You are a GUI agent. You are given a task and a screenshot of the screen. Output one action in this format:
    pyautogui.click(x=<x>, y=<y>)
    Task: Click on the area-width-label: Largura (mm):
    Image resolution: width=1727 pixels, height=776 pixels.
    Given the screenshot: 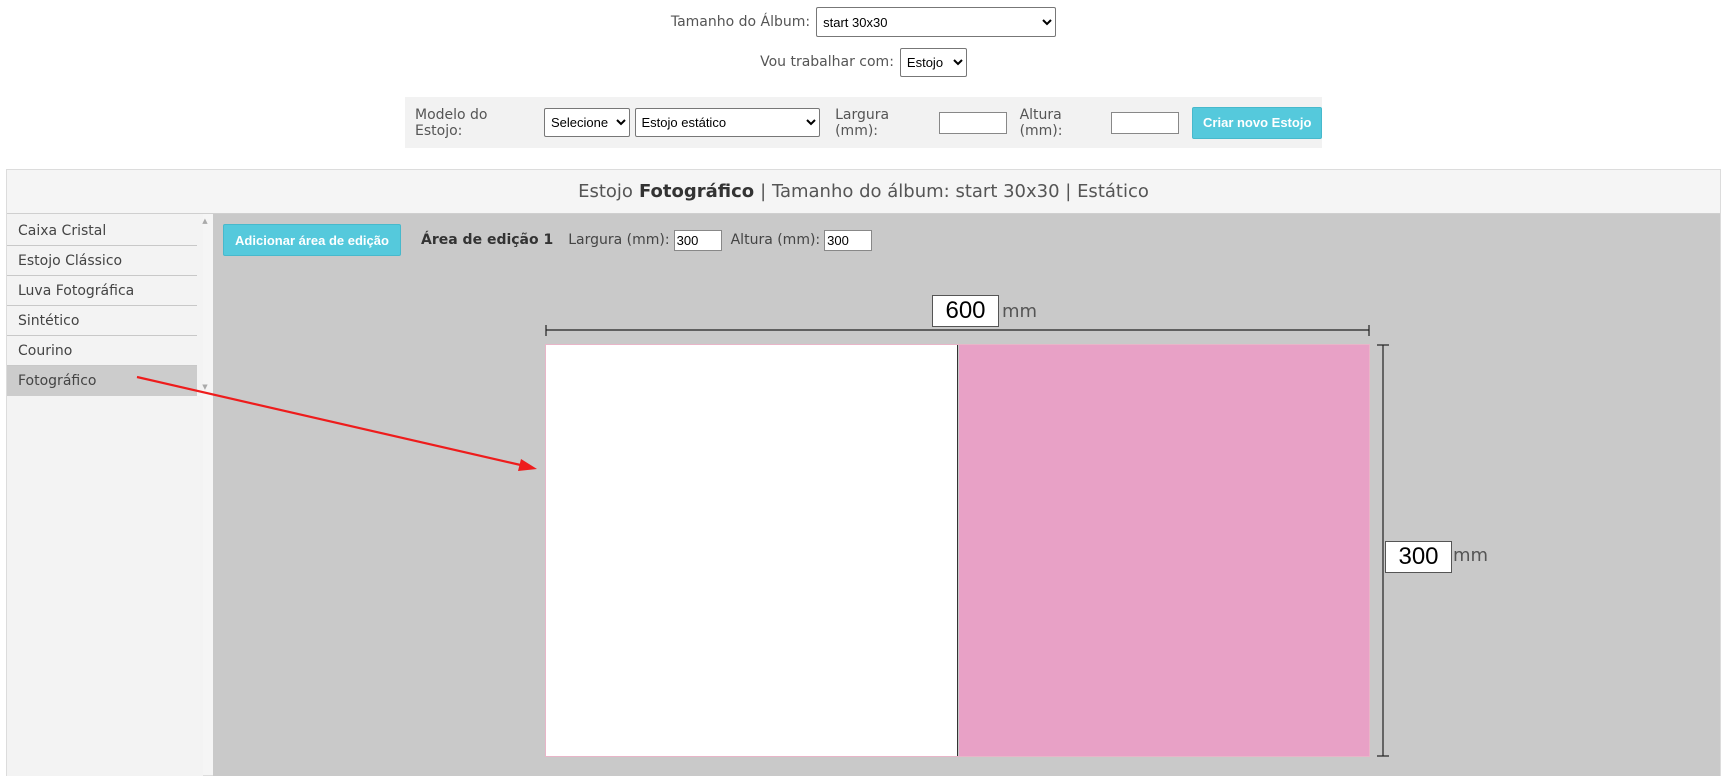 What is the action you would take?
    pyautogui.click(x=619, y=240)
    